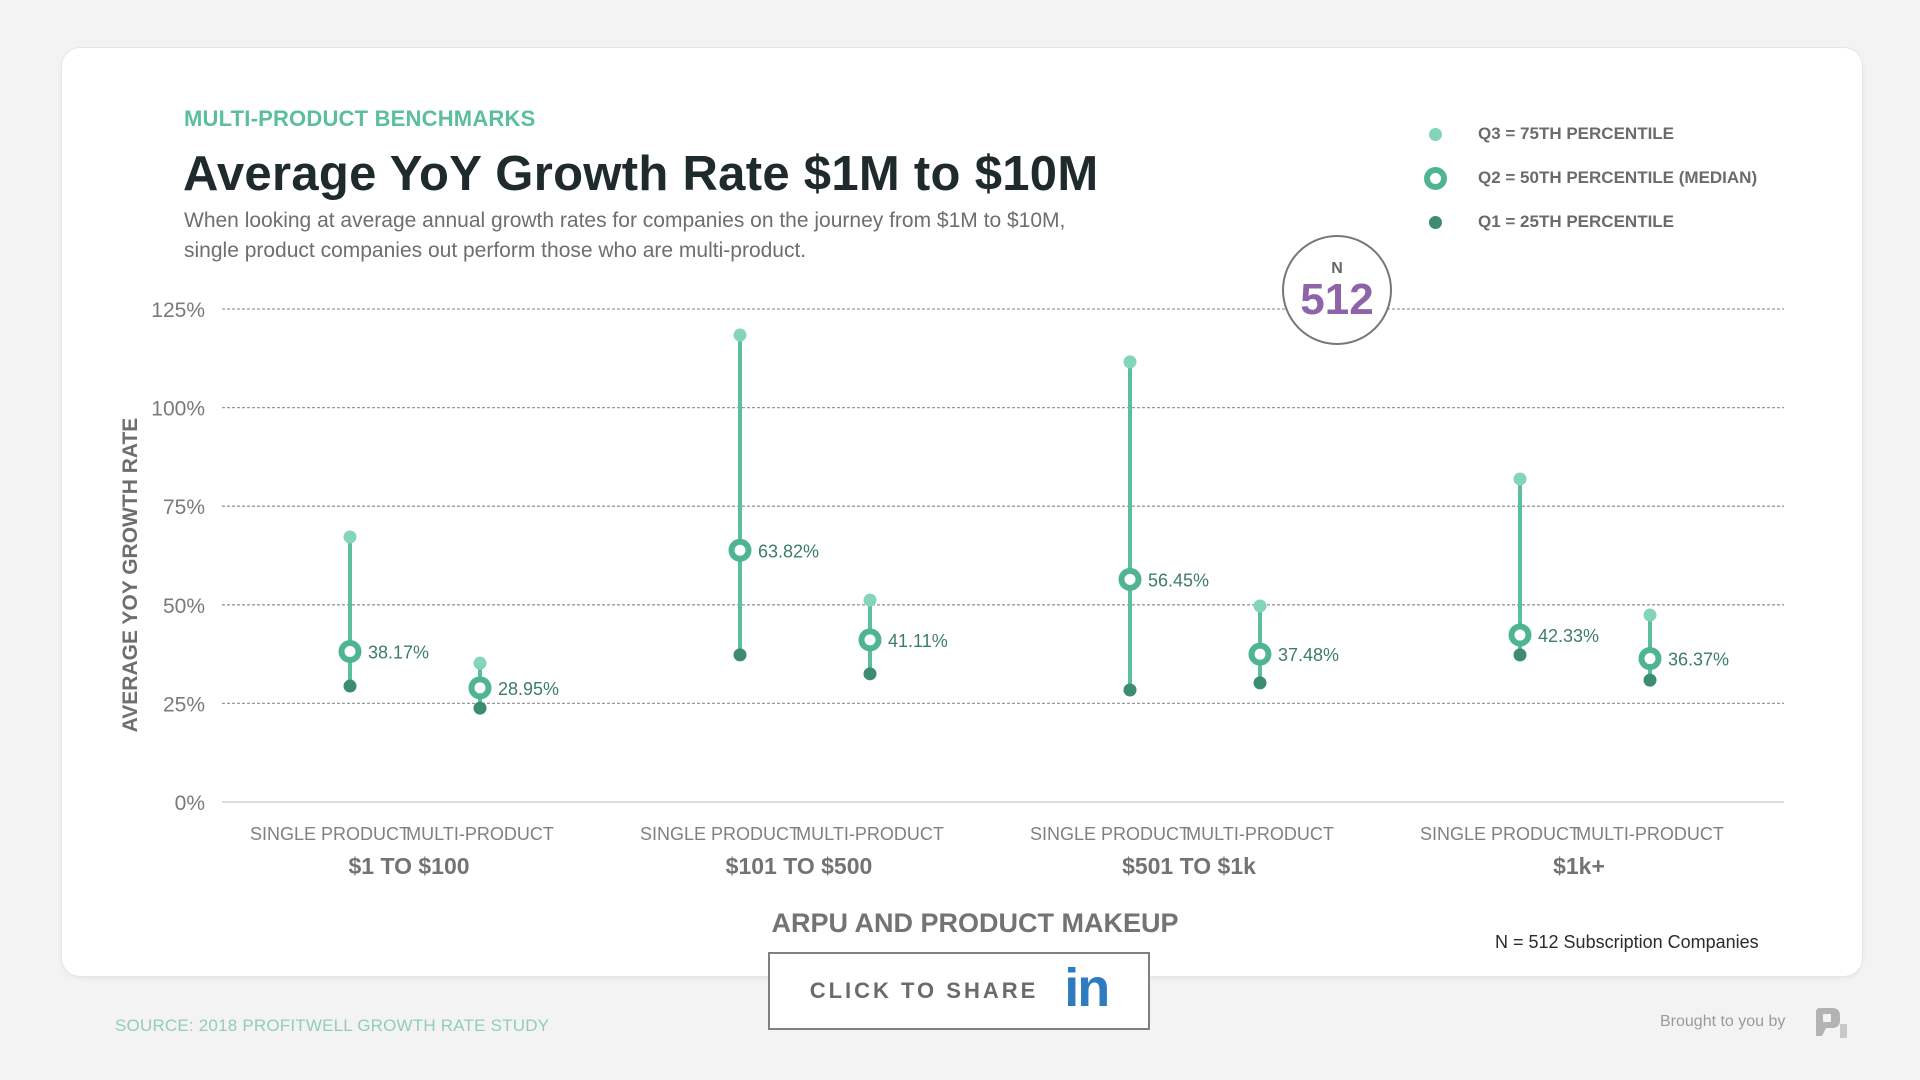 The image size is (1920, 1080). What do you see at coordinates (1178, 580) in the screenshot?
I see `median-value-label: 56.45%` at bounding box center [1178, 580].